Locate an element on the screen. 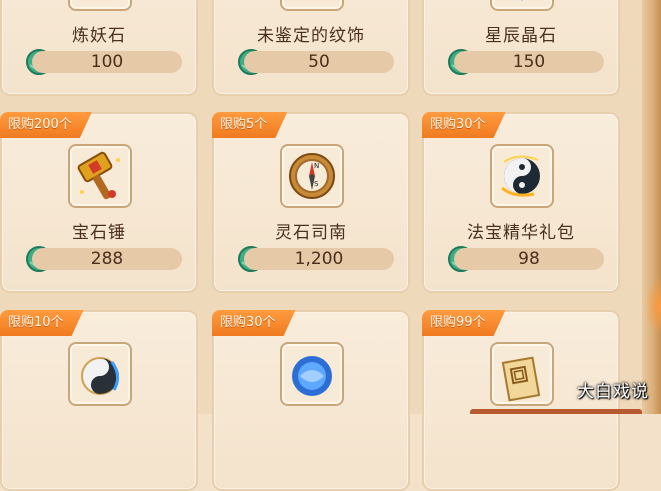 This screenshot has height=491, width=661. edge-glow is located at coordinates (653, 306).